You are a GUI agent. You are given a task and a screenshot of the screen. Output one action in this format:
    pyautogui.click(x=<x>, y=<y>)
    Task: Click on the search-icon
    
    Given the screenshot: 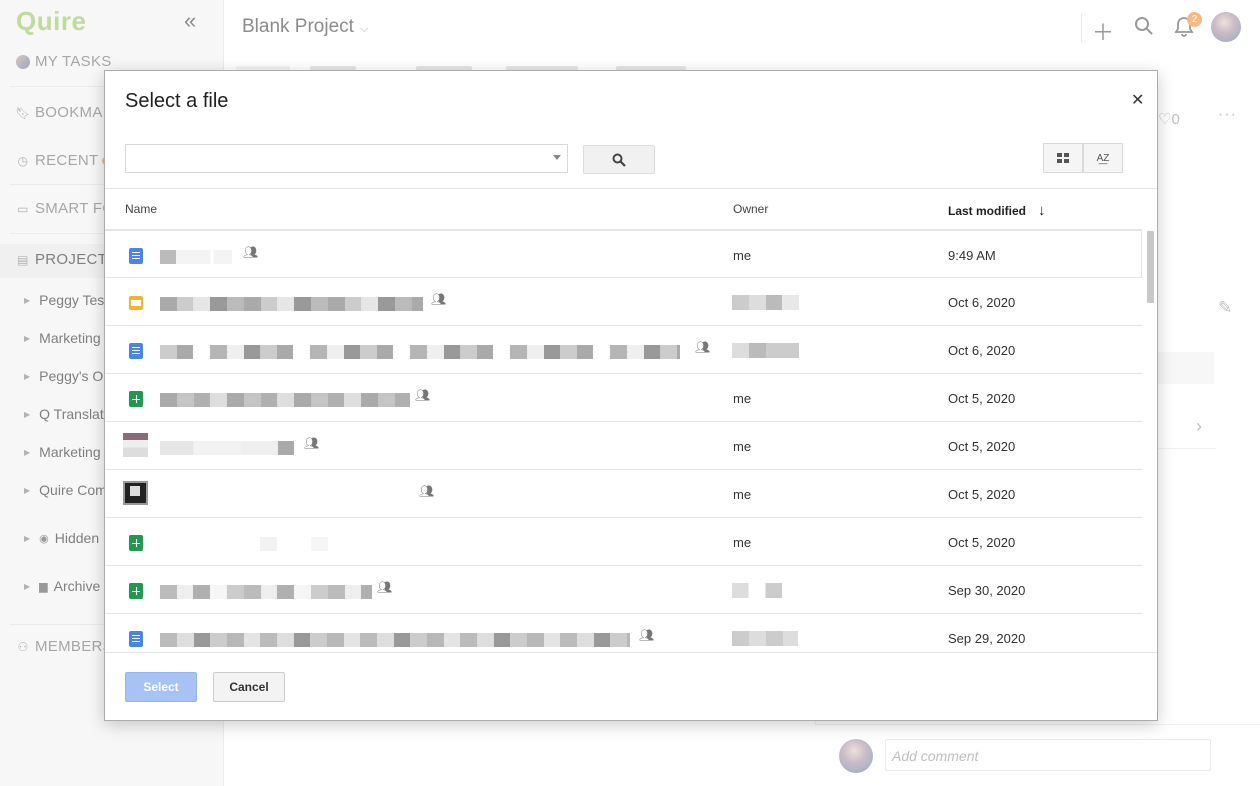 What is the action you would take?
    pyautogui.click(x=619, y=160)
    